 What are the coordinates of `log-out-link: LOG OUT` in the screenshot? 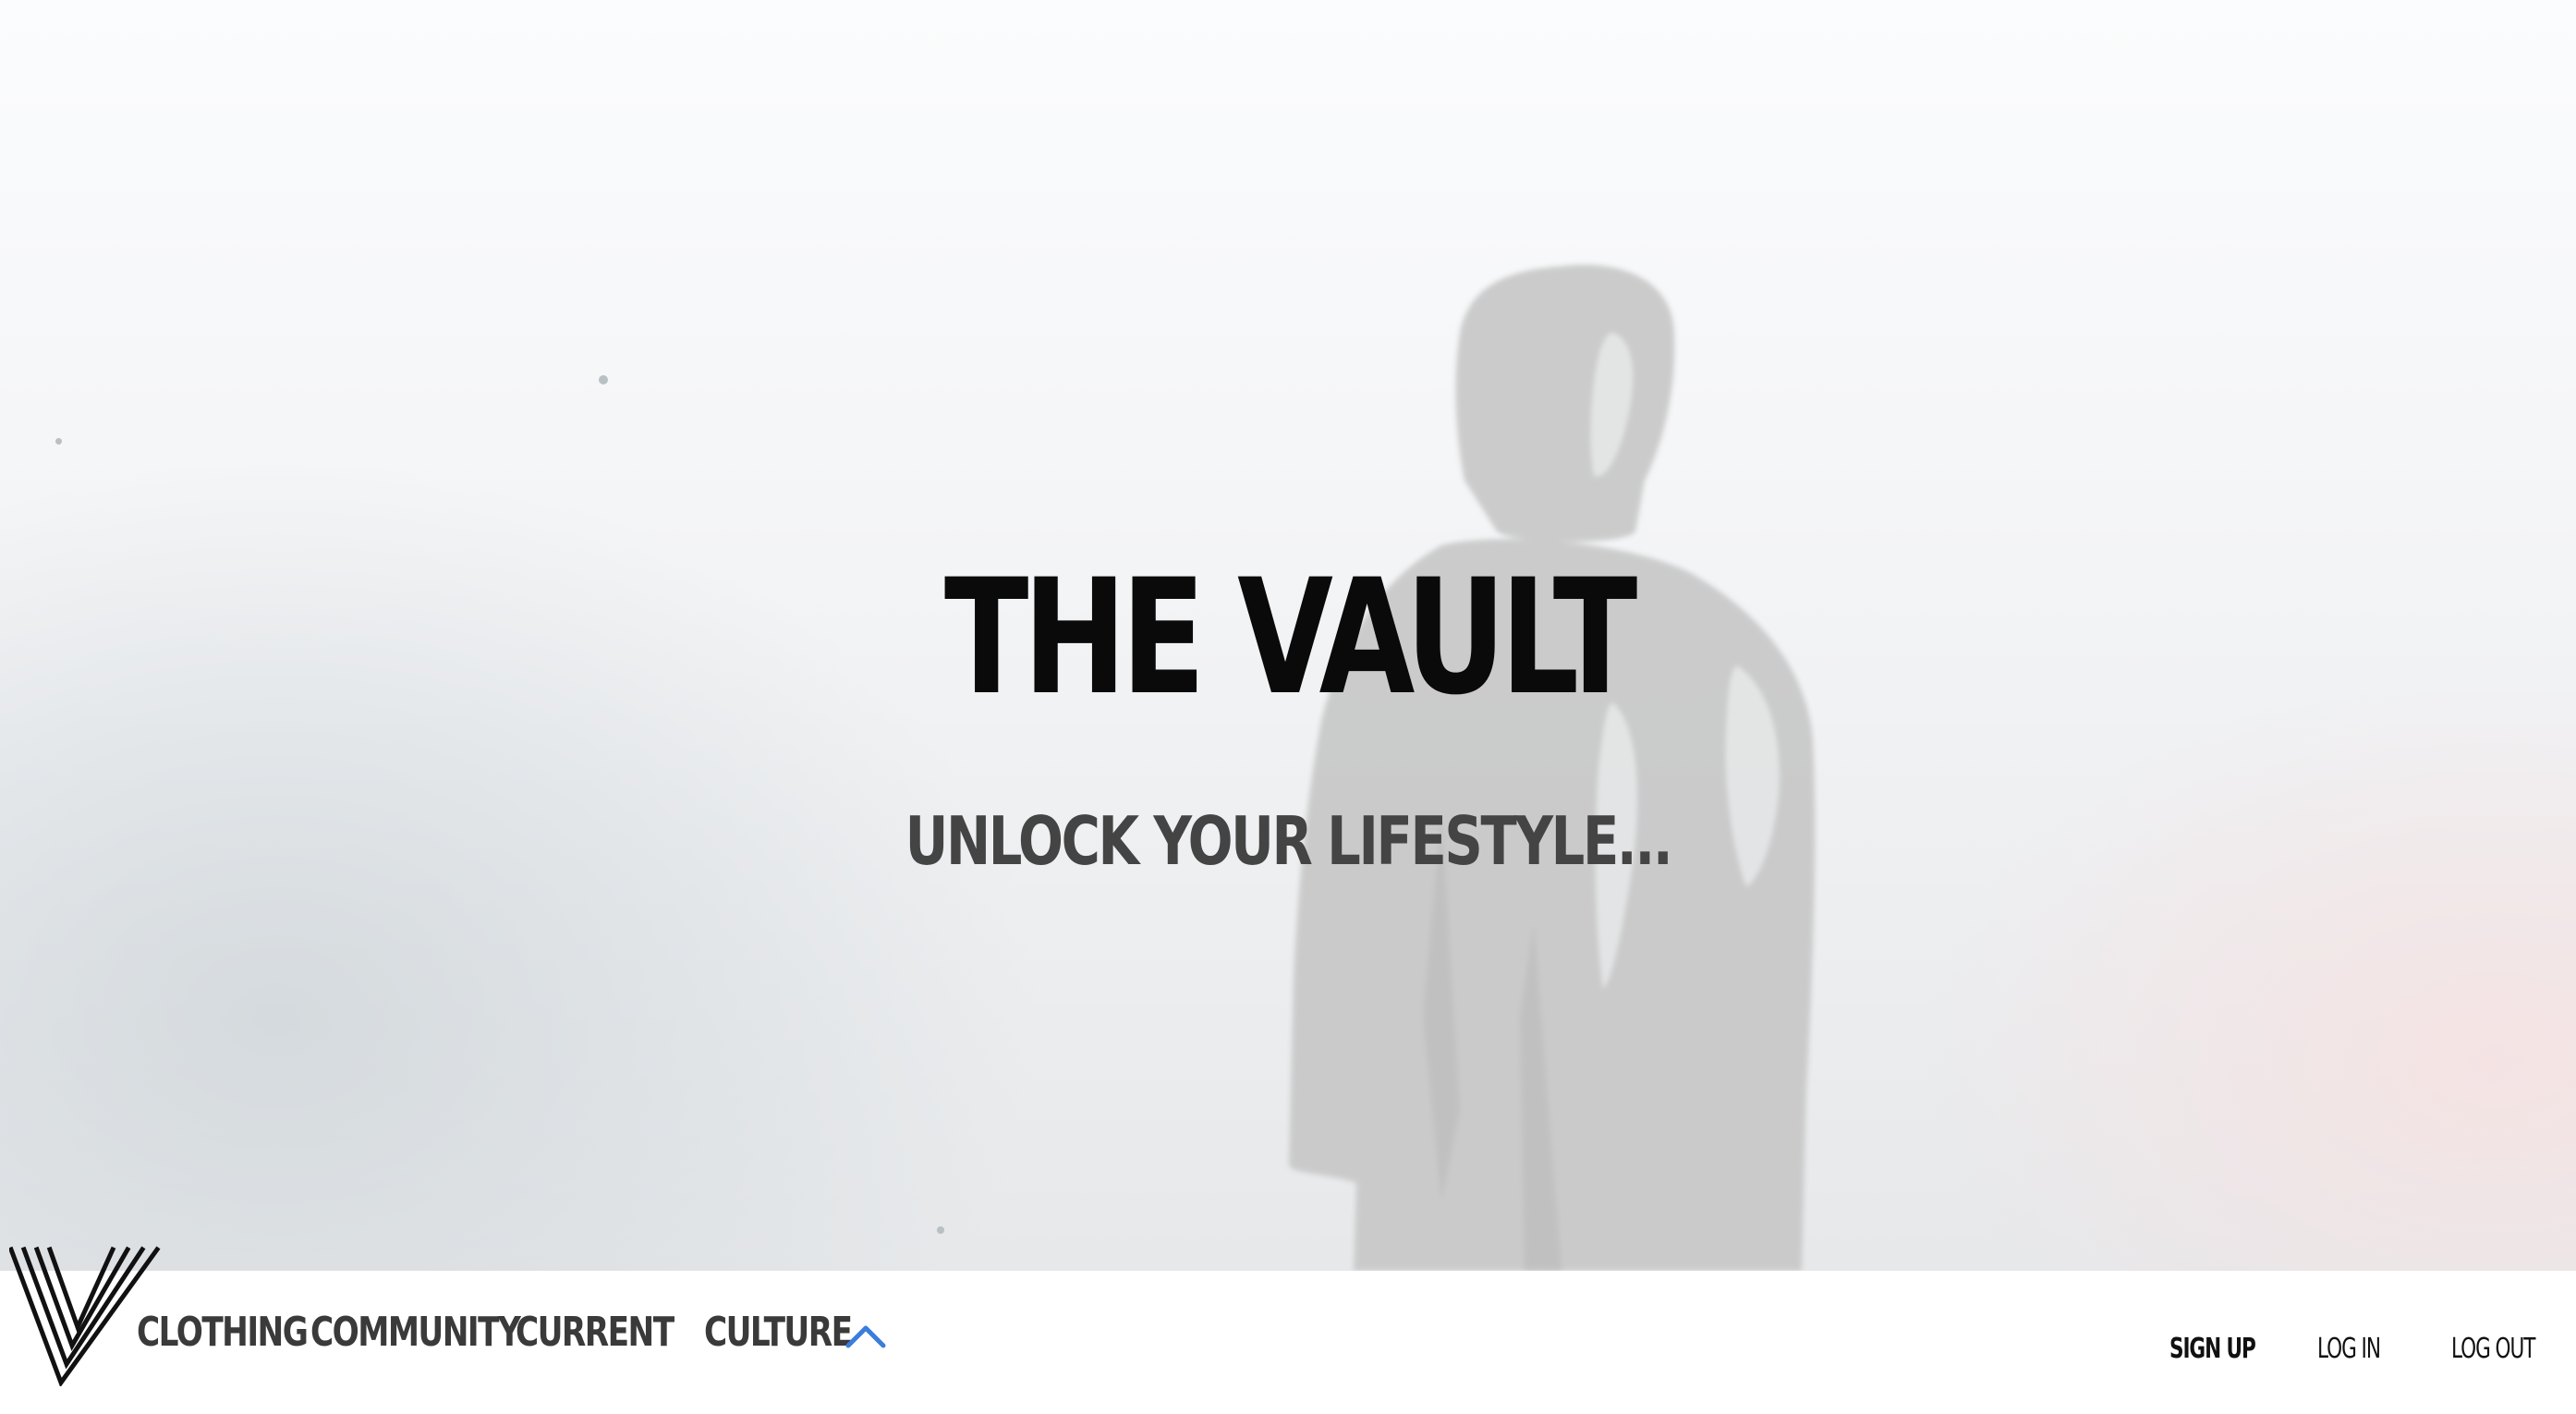 It's located at (2493, 1349).